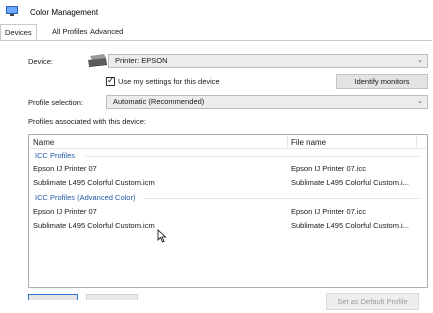 Image resolution: width=433 pixels, height=313 pixels. What do you see at coordinates (106, 31) in the screenshot?
I see `tab-advanced: Advanced` at bounding box center [106, 31].